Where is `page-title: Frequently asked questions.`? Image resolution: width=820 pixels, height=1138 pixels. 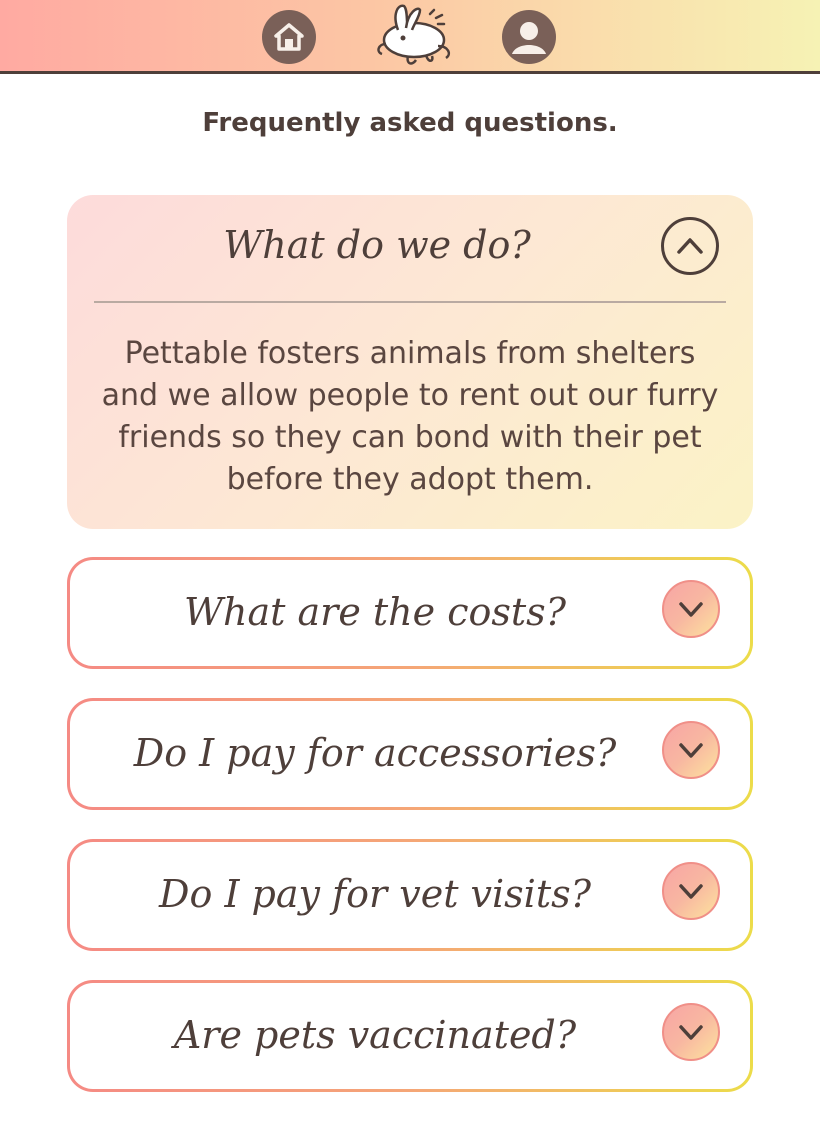
page-title: Frequently asked questions. is located at coordinates (410, 123).